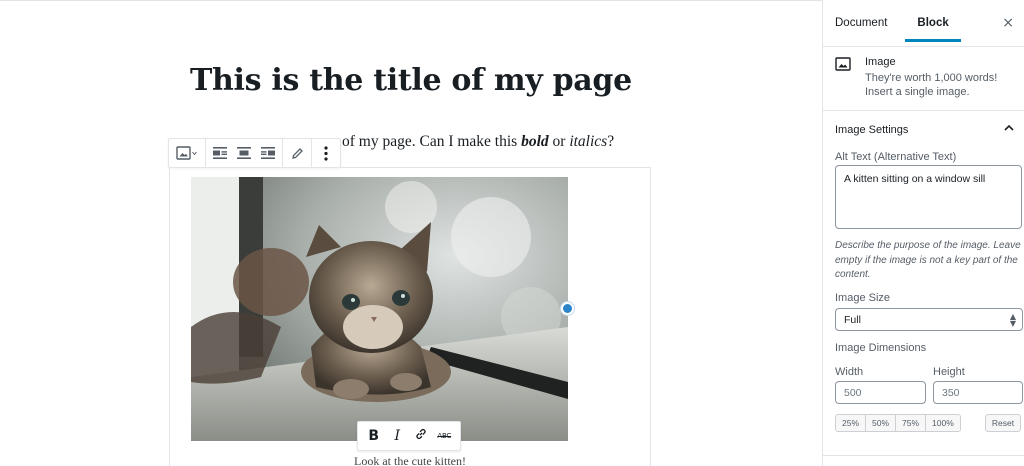  I want to click on image-resize-handle, so click(567, 308).